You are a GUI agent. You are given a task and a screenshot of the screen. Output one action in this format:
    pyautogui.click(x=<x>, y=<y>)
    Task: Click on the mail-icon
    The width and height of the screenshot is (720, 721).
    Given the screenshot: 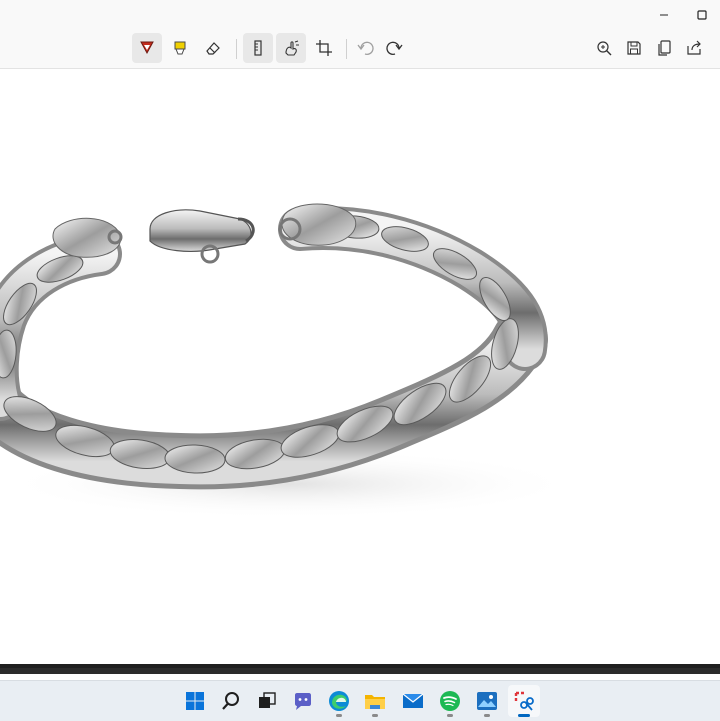 What is the action you would take?
    pyautogui.click(x=413, y=700)
    